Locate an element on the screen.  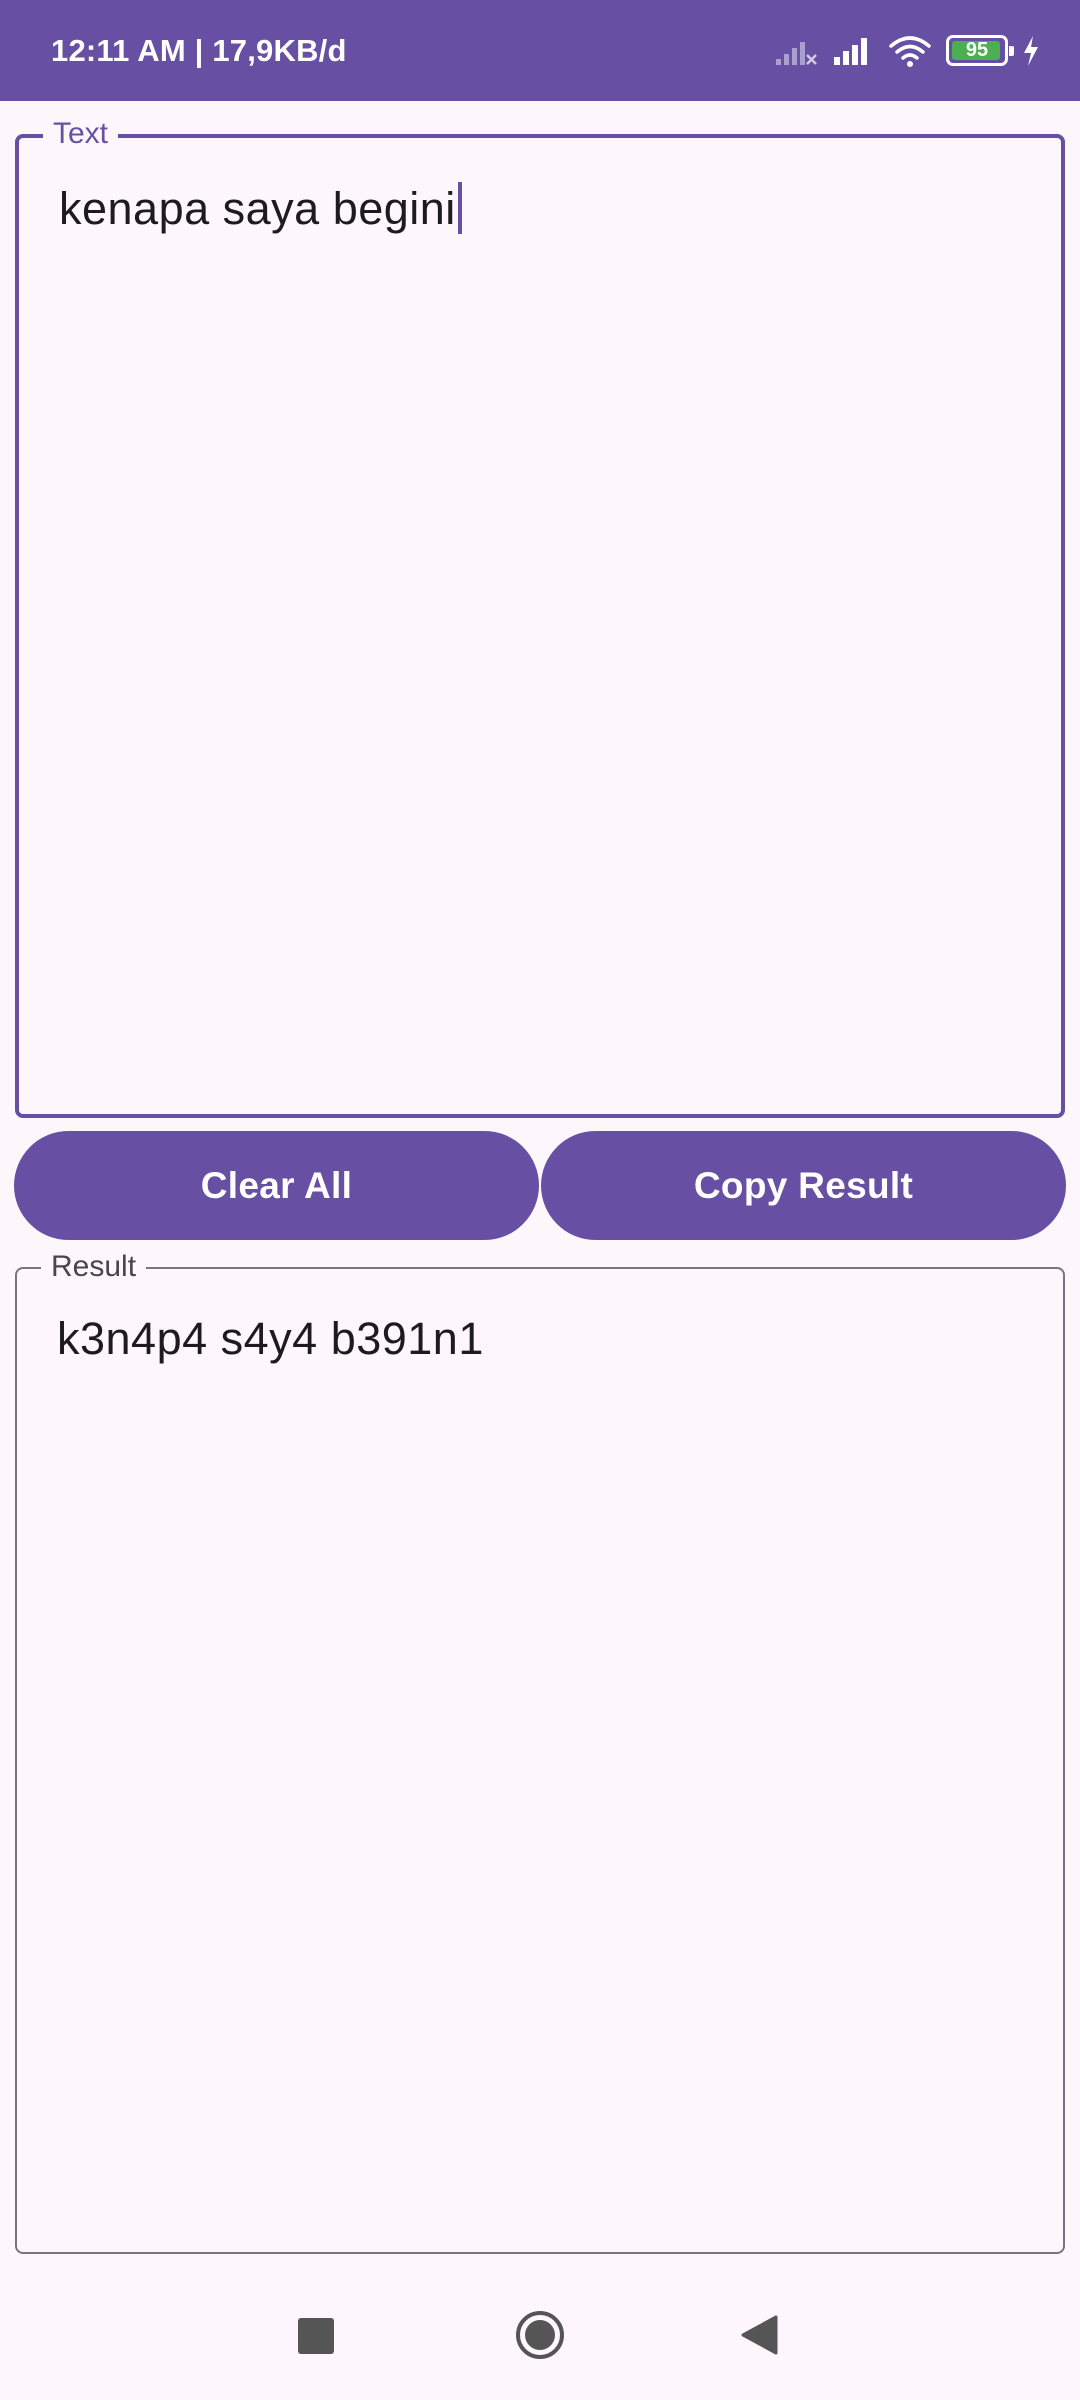
status-time-speed: 12:11 AM | 17,9KB/d is located at coordinates (199, 50).